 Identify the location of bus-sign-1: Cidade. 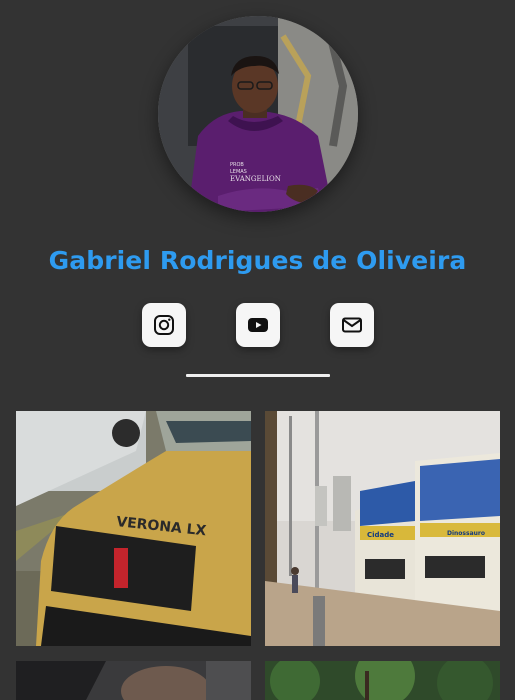
(380, 535).